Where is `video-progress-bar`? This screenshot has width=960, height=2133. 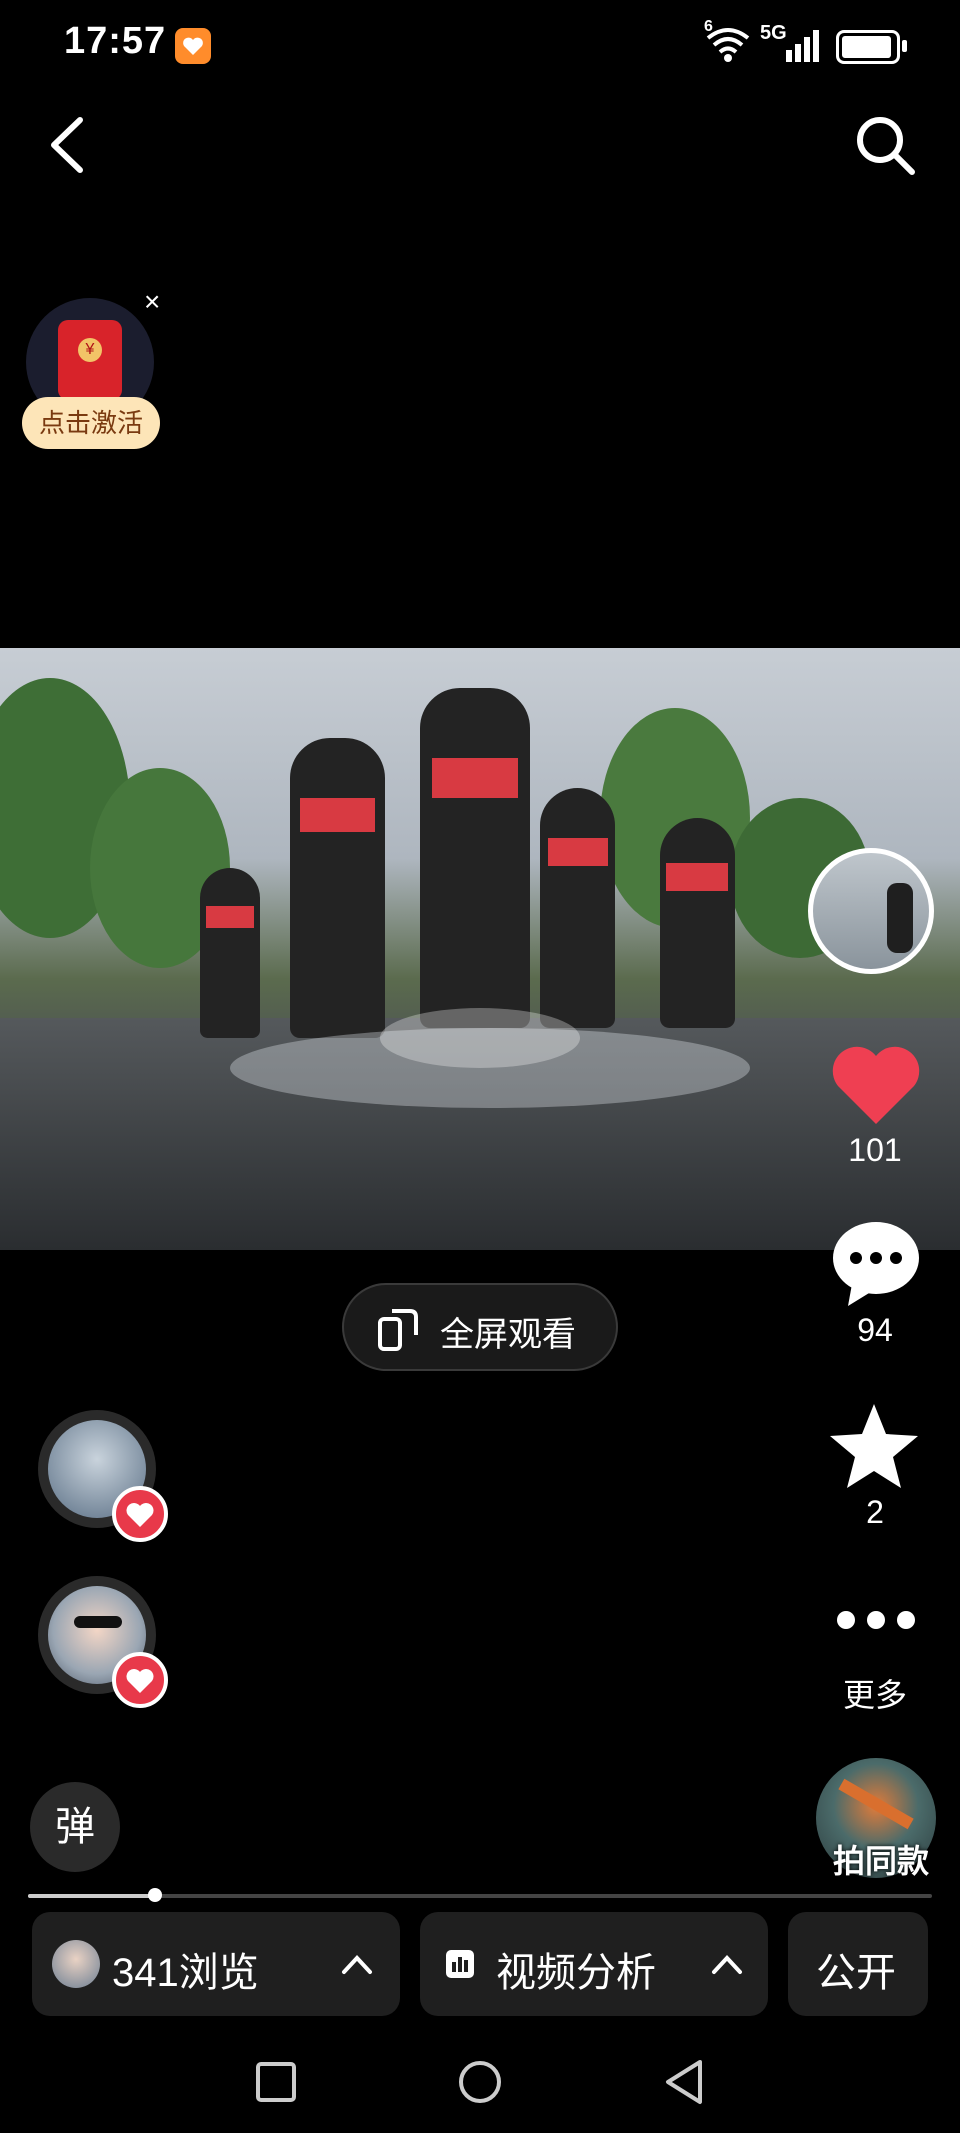 video-progress-bar is located at coordinates (480, 1895).